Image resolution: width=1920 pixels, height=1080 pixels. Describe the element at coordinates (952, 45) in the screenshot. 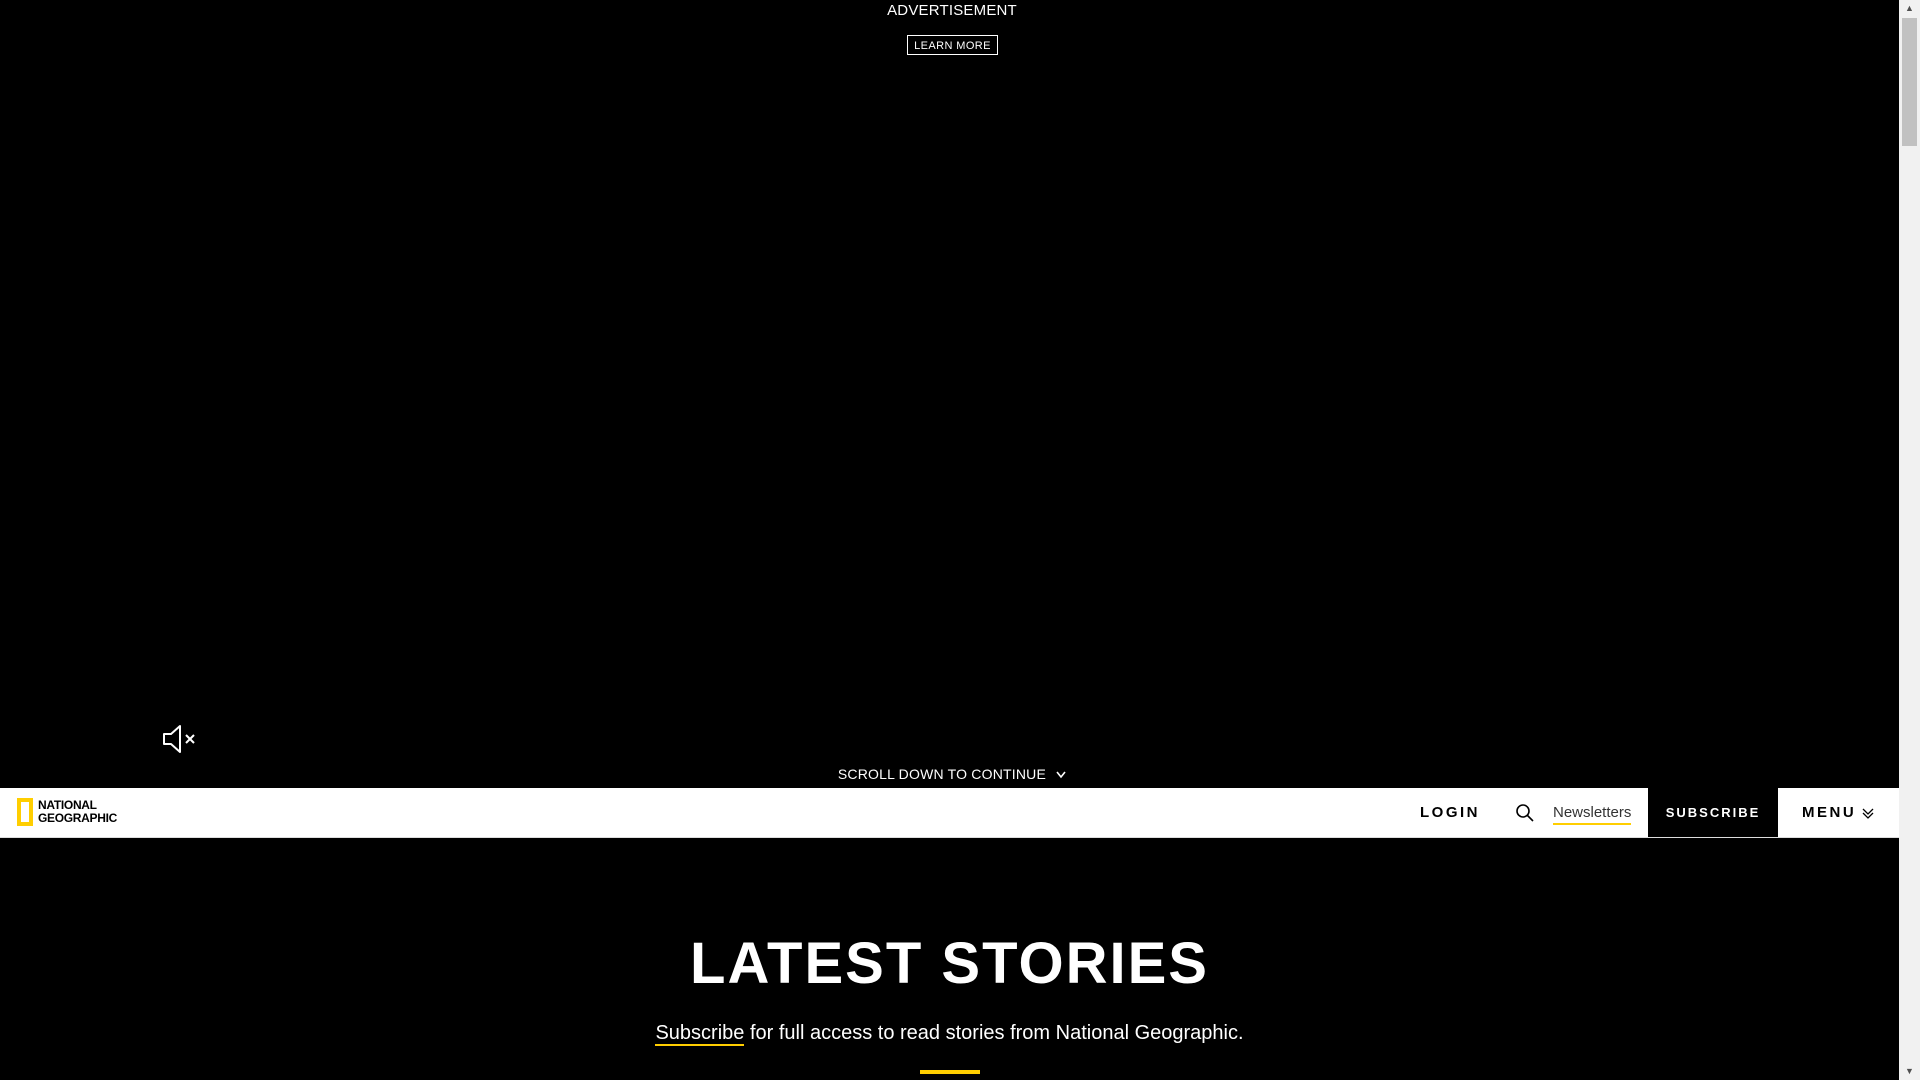

I see `learn-more-button: LEARN MORE` at that location.